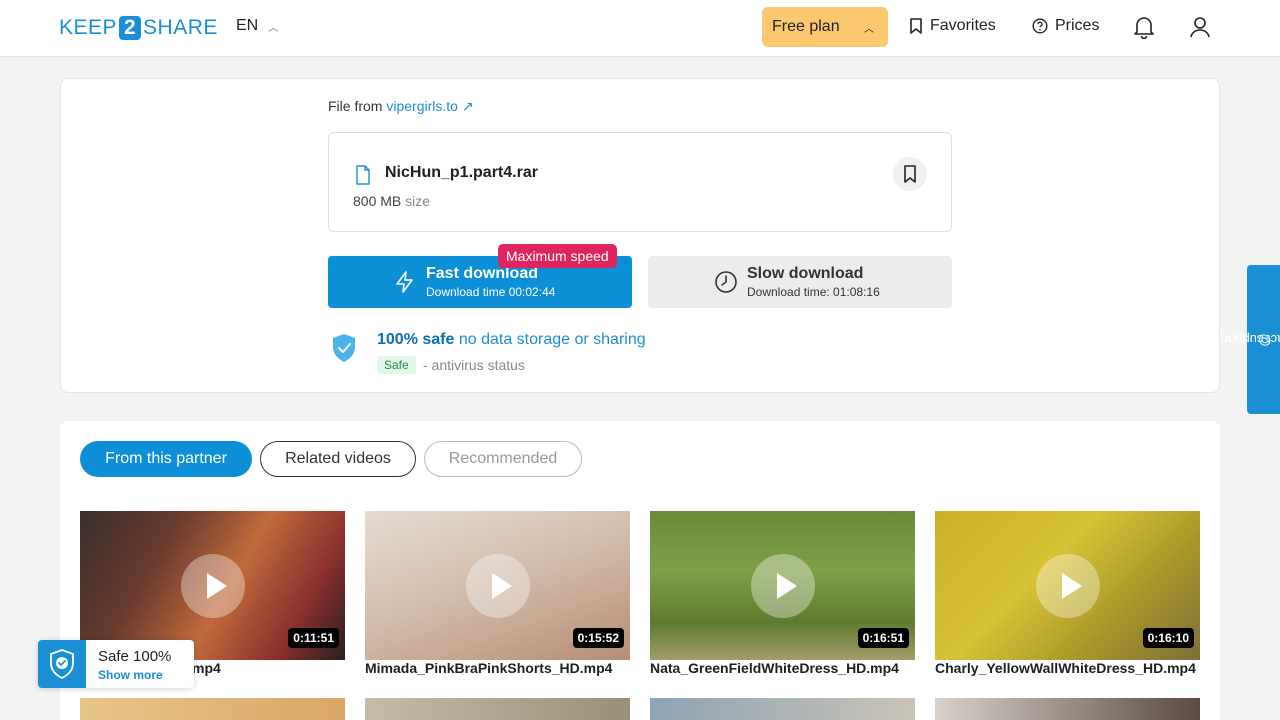  I want to click on clock-icon, so click(726, 282).